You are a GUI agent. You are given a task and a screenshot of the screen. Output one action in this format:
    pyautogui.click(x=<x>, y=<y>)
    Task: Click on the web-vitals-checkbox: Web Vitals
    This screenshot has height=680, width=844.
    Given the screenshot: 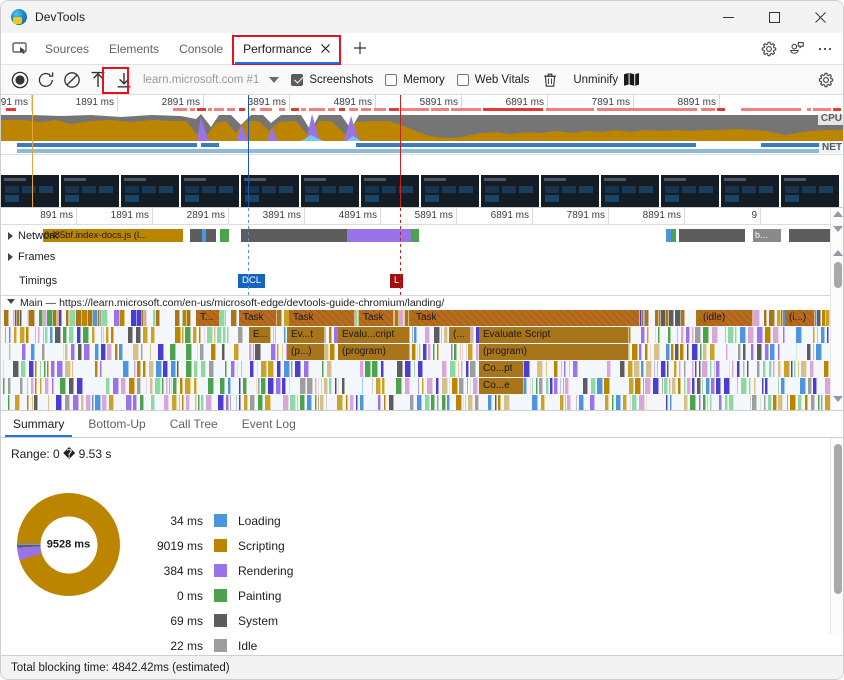 What is the action you would take?
    pyautogui.click(x=492, y=79)
    